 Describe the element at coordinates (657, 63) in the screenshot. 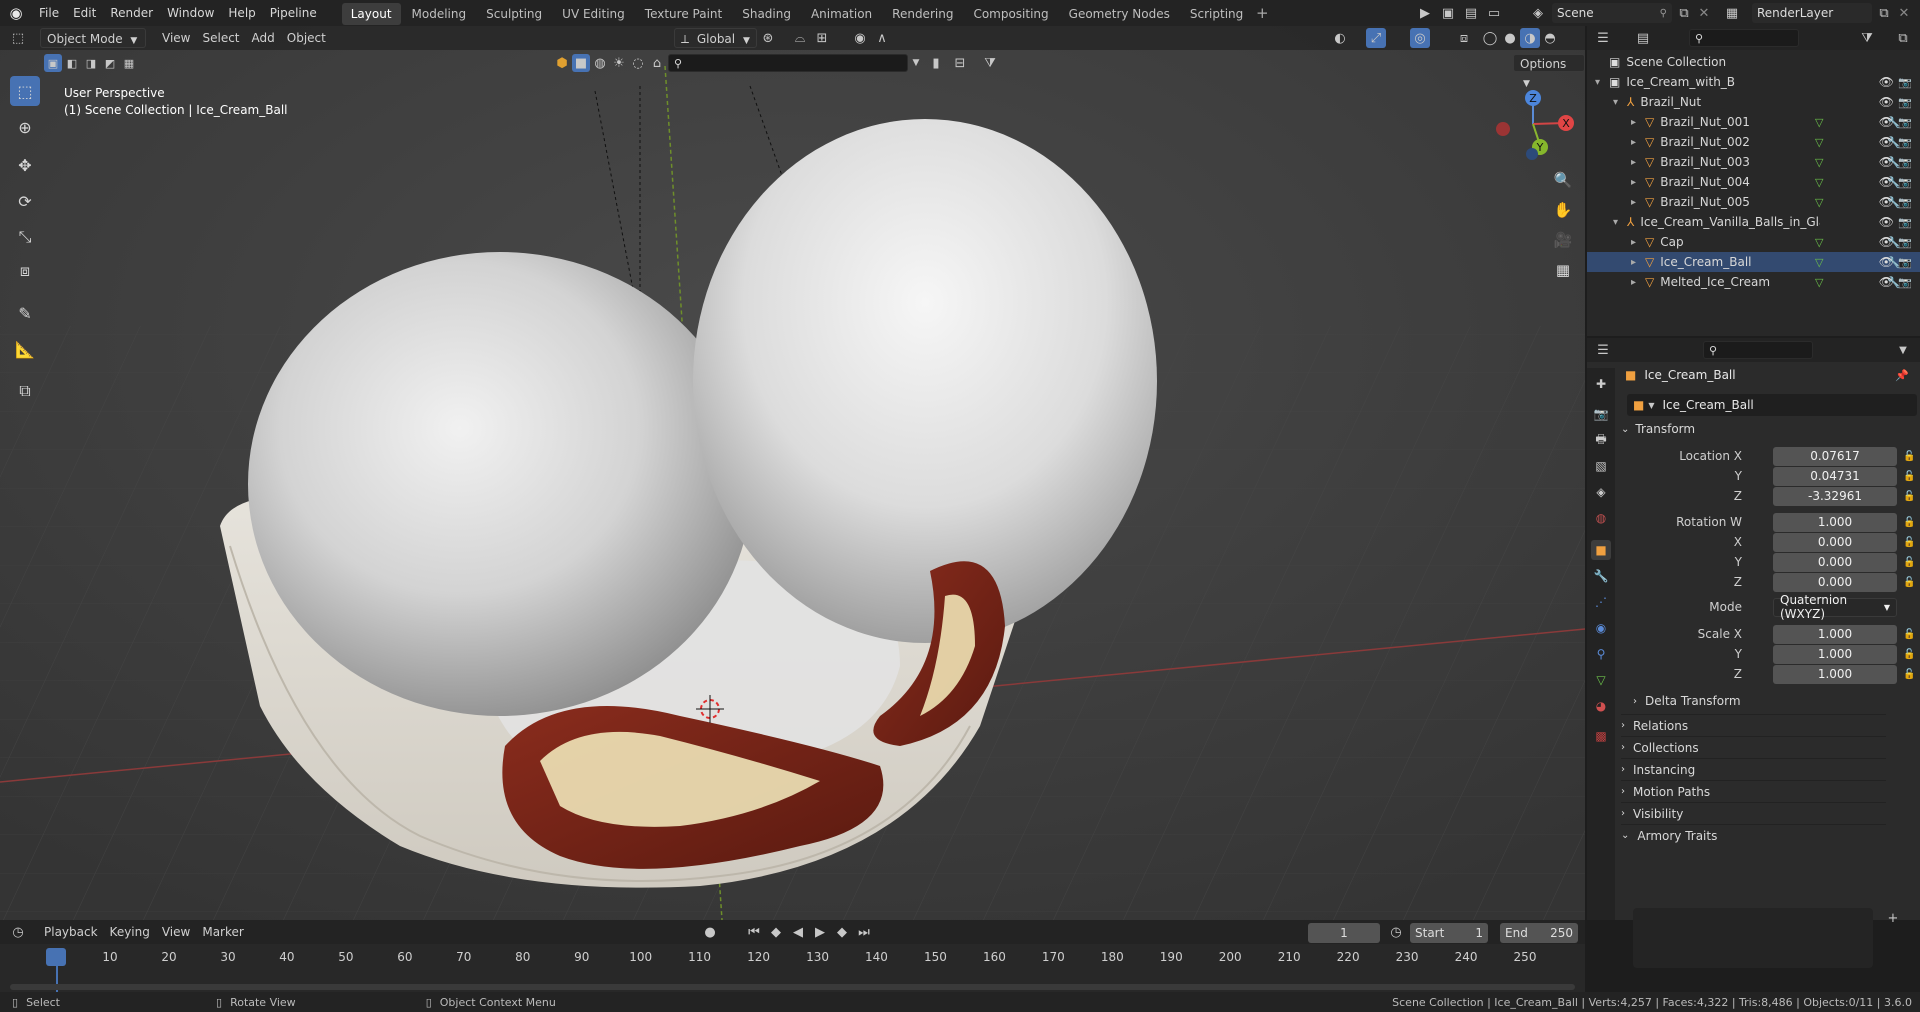

I see `clean-icon: ⌂` at that location.